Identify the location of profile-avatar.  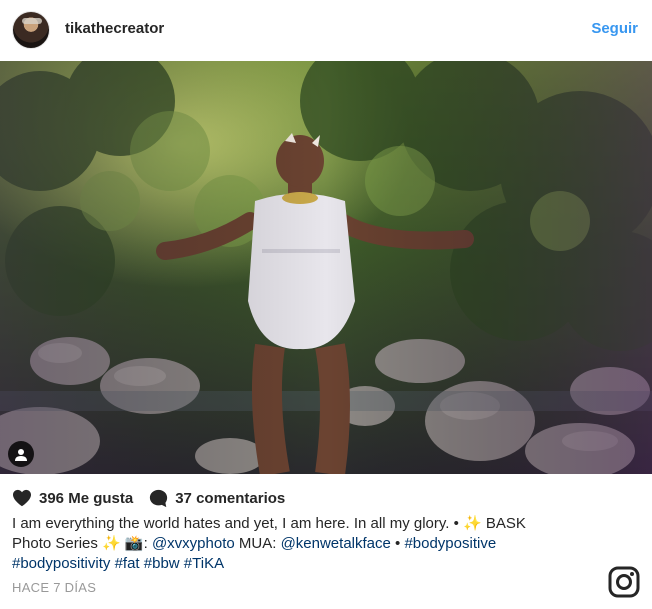
(31, 30).